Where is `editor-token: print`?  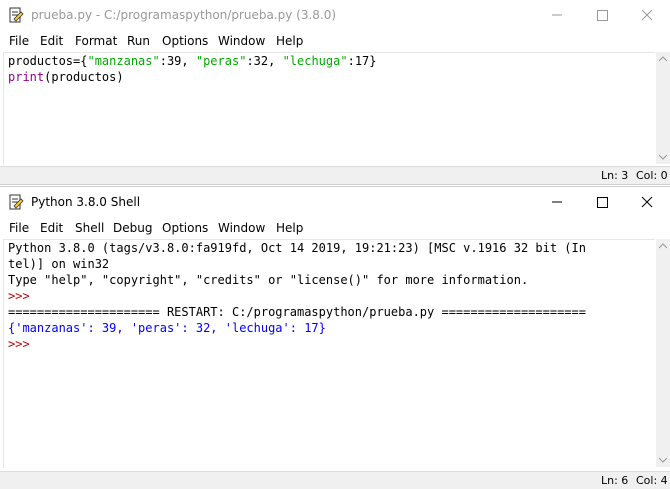 editor-token: print is located at coordinates (26, 77).